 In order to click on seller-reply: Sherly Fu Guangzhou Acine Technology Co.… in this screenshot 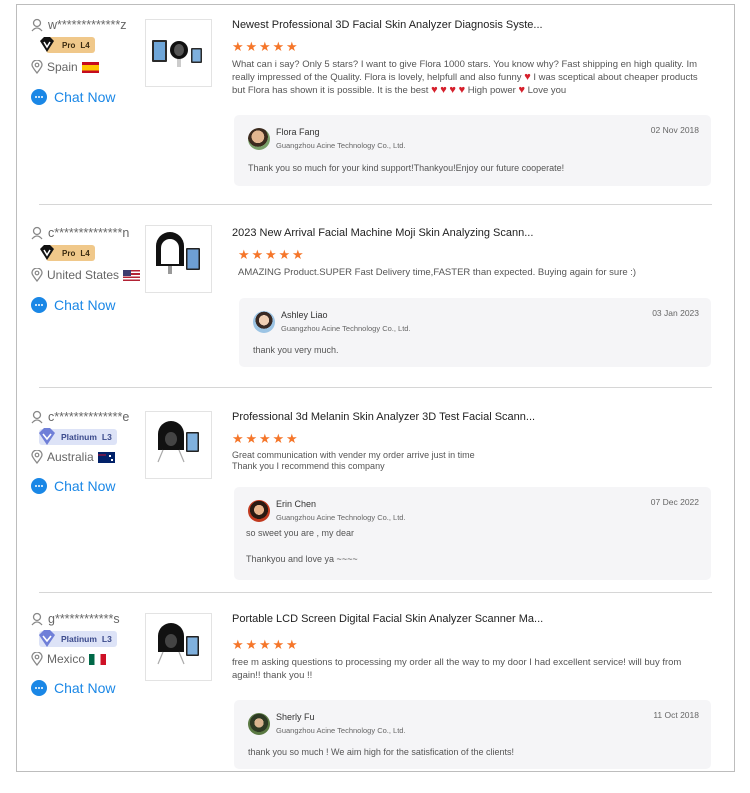, I will do `click(472, 734)`.